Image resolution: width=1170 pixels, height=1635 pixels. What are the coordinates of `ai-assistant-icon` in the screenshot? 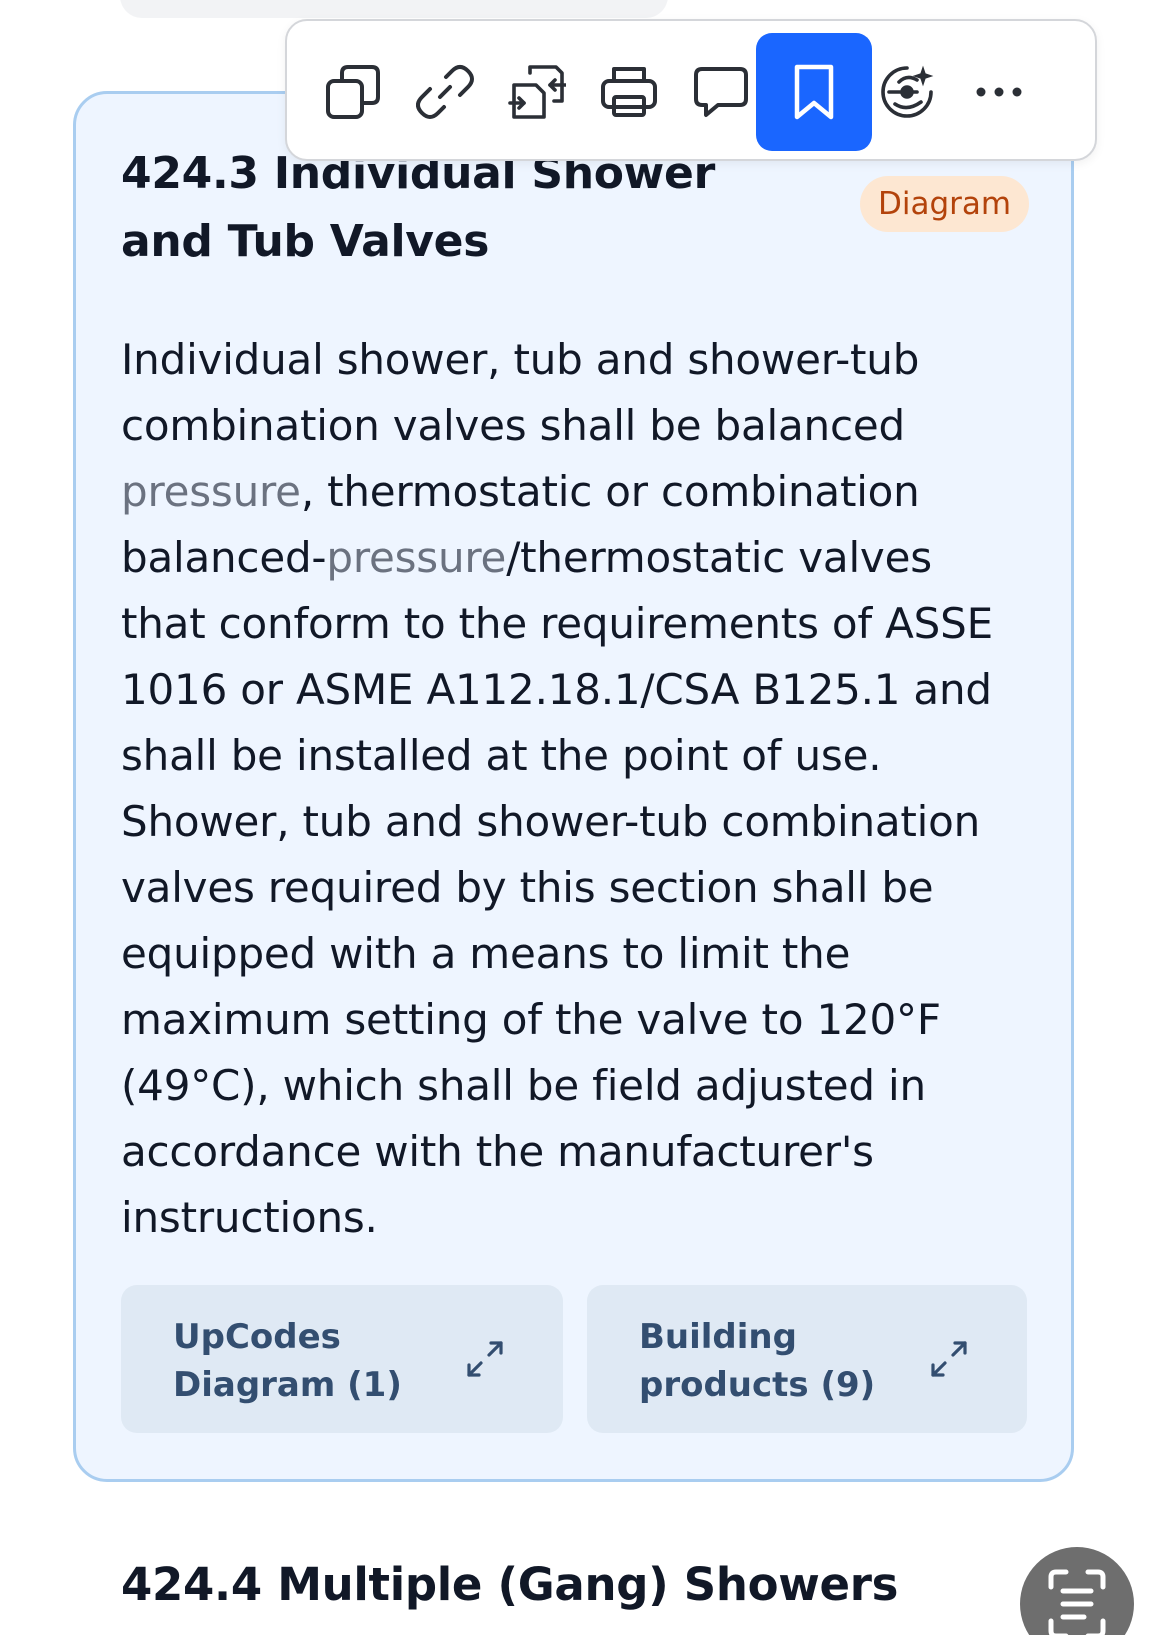 It's located at (907, 91).